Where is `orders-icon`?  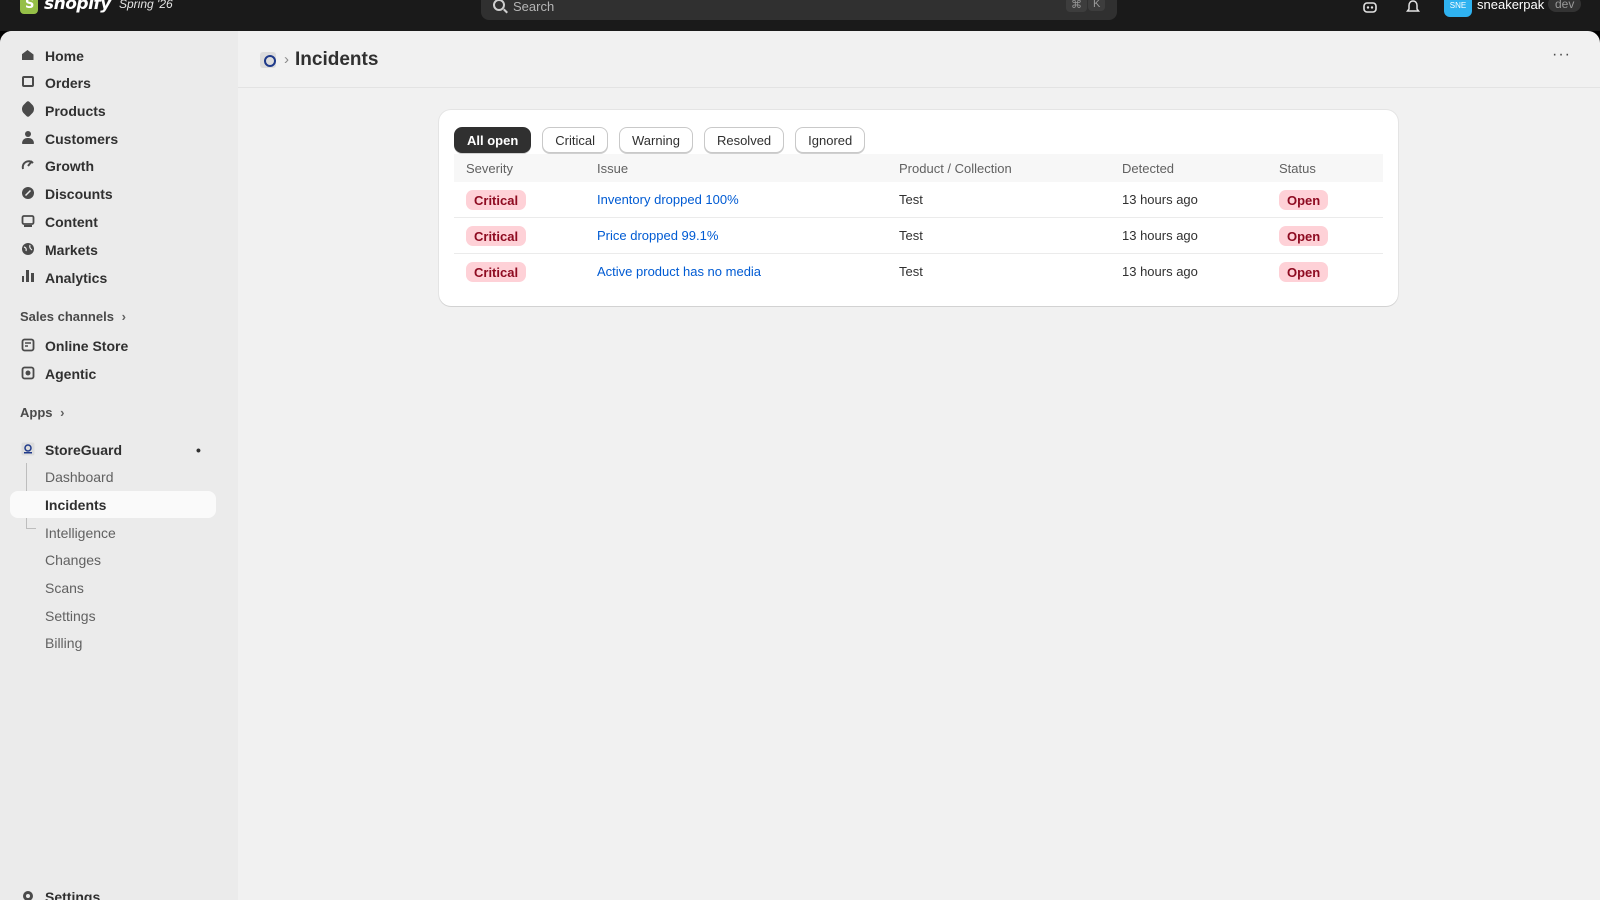
orders-icon is located at coordinates (27, 82).